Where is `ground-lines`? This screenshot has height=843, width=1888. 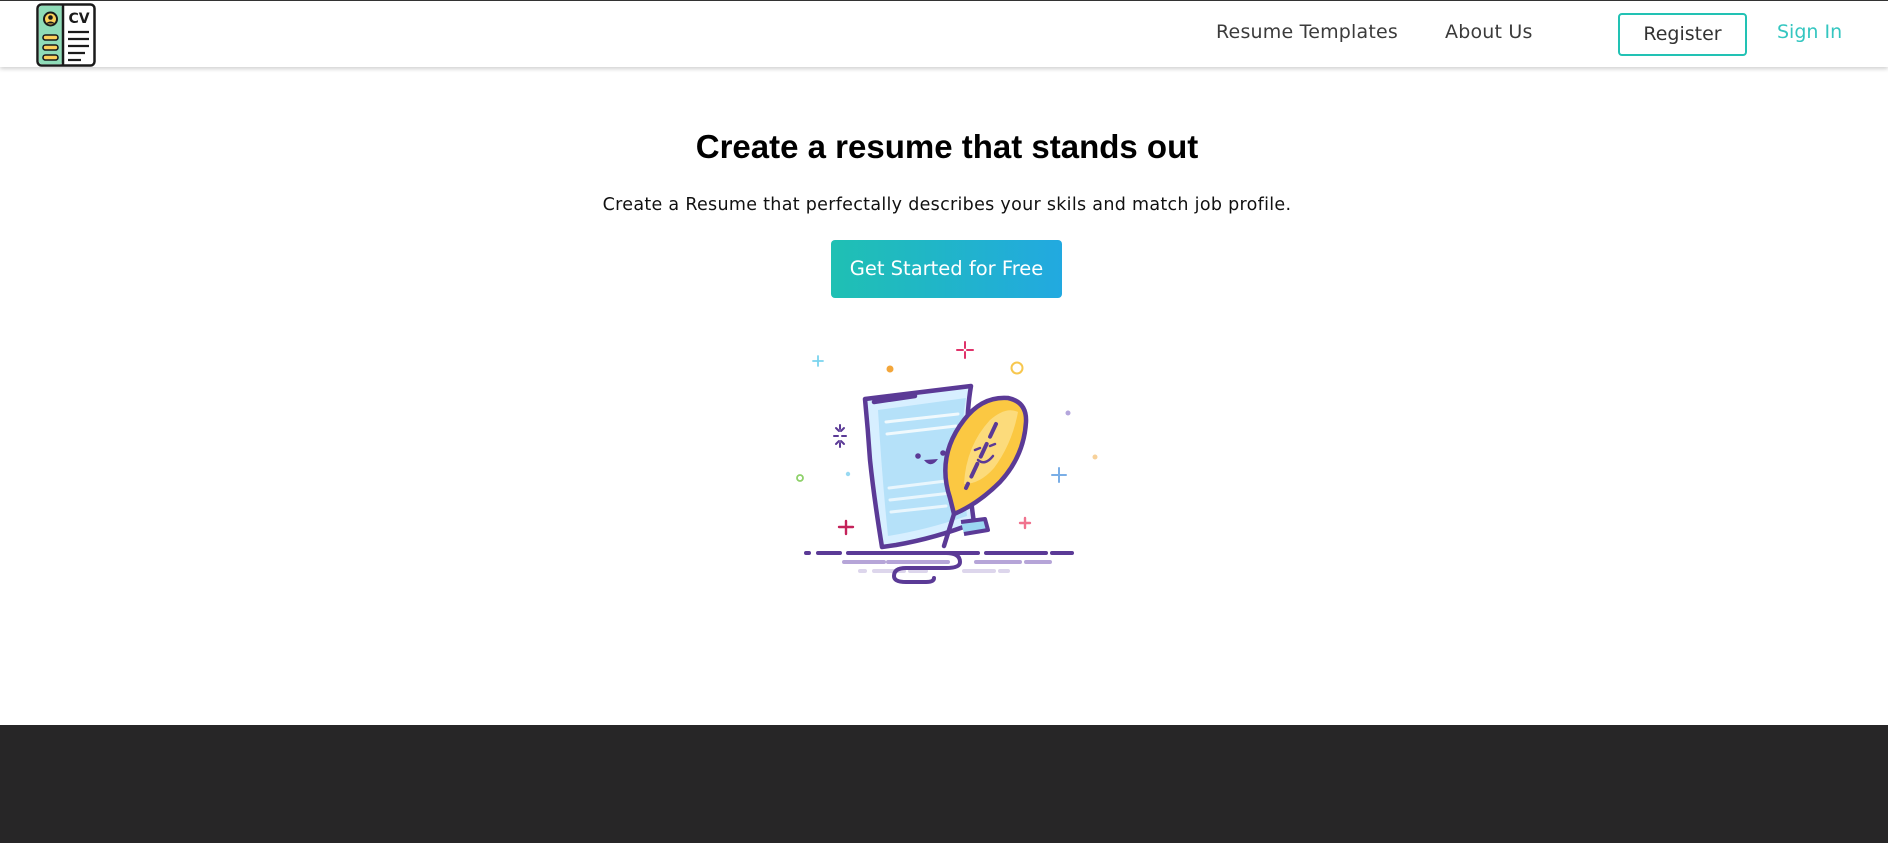
ground-lines is located at coordinates (939, 567).